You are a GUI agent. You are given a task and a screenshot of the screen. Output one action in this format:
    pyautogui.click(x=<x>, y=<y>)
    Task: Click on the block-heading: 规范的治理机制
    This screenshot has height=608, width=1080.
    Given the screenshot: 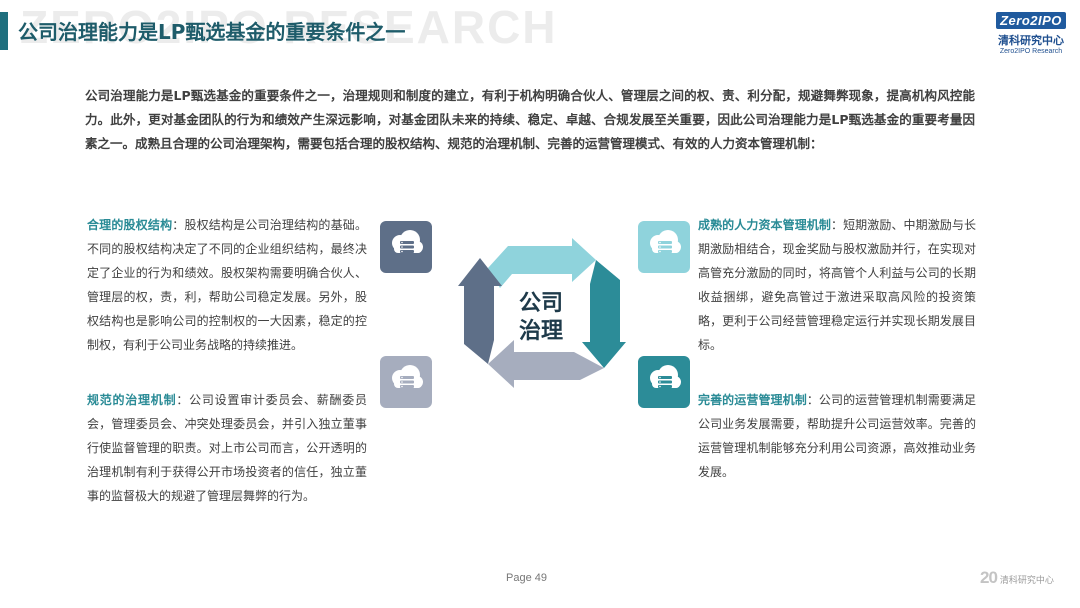 What is the action you would take?
    pyautogui.click(x=132, y=400)
    